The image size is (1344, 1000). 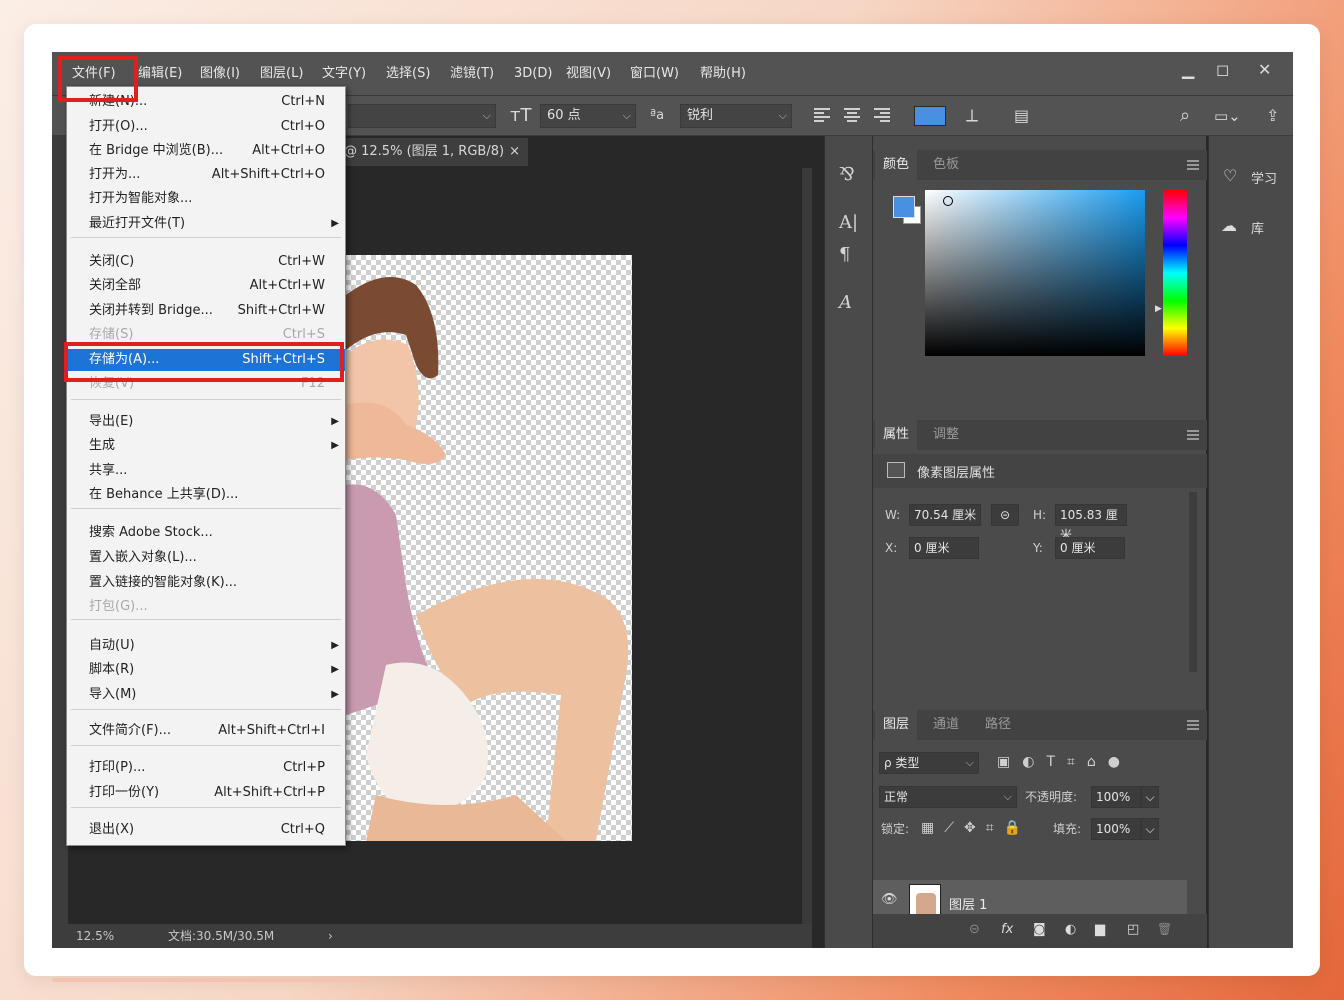 I want to click on font-family-select: ⌵, so click(x=422, y=116).